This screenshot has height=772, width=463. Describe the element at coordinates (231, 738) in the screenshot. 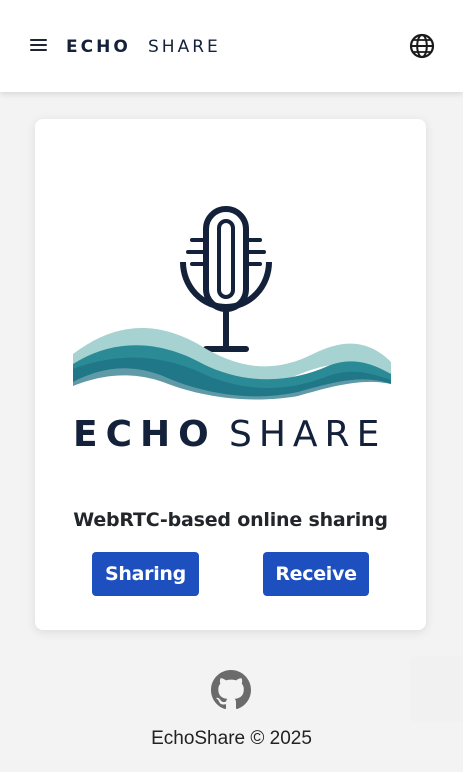

I see `footer-copyright: EchoShare © 2025` at that location.